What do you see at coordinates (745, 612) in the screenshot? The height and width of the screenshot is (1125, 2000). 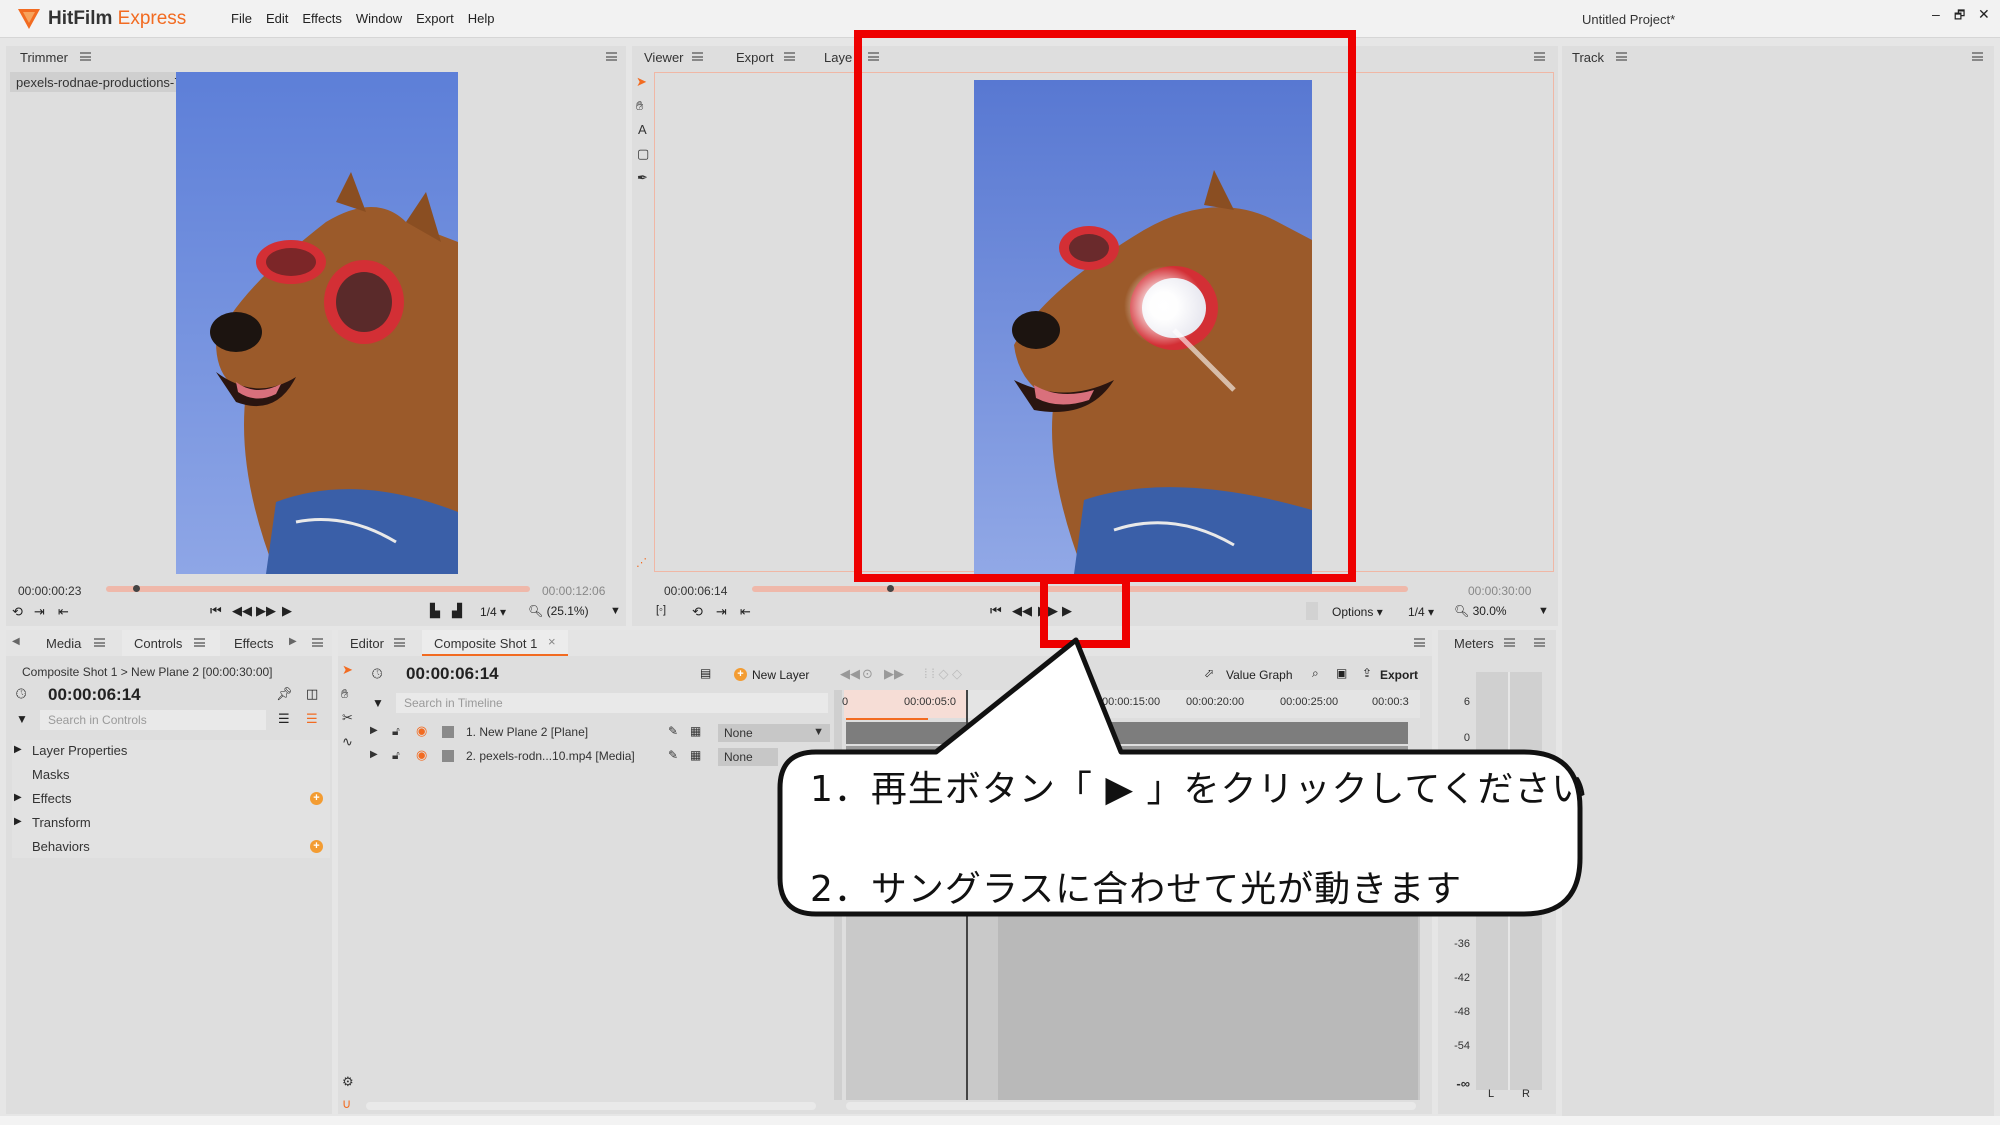 I see `viewer-overlay-icon: ⇤` at bounding box center [745, 612].